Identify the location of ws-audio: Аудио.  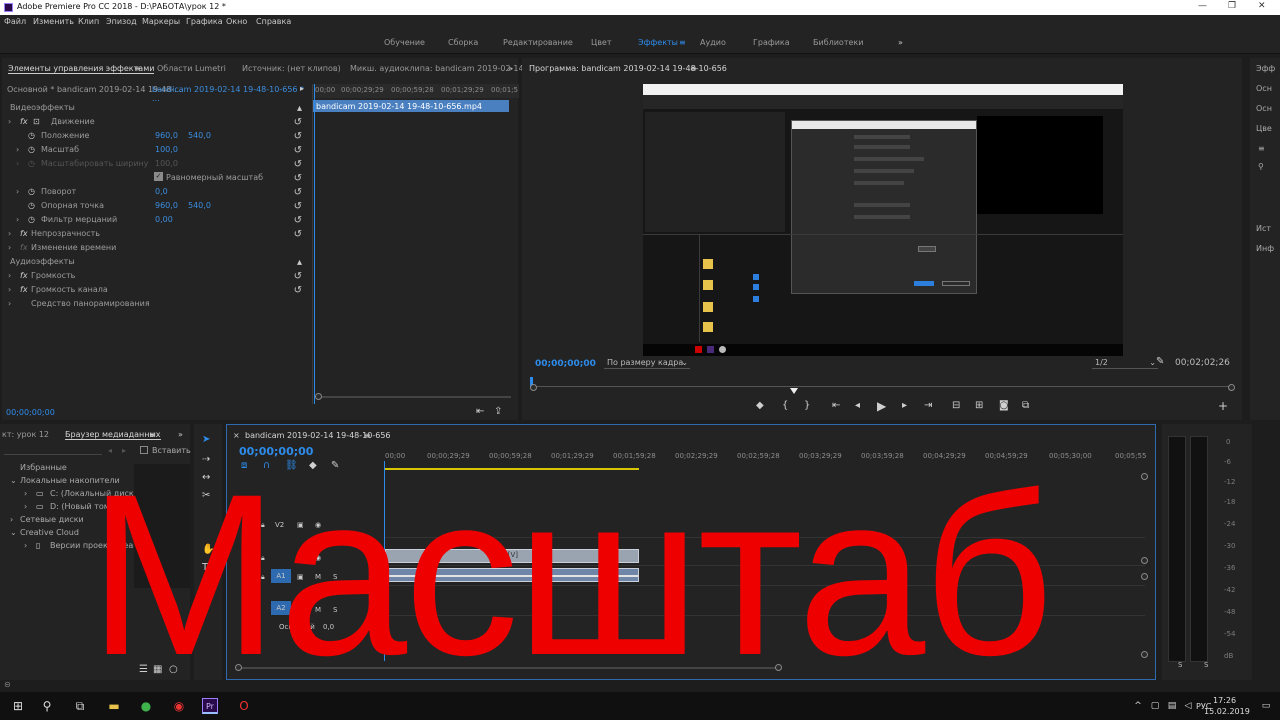
(713, 42).